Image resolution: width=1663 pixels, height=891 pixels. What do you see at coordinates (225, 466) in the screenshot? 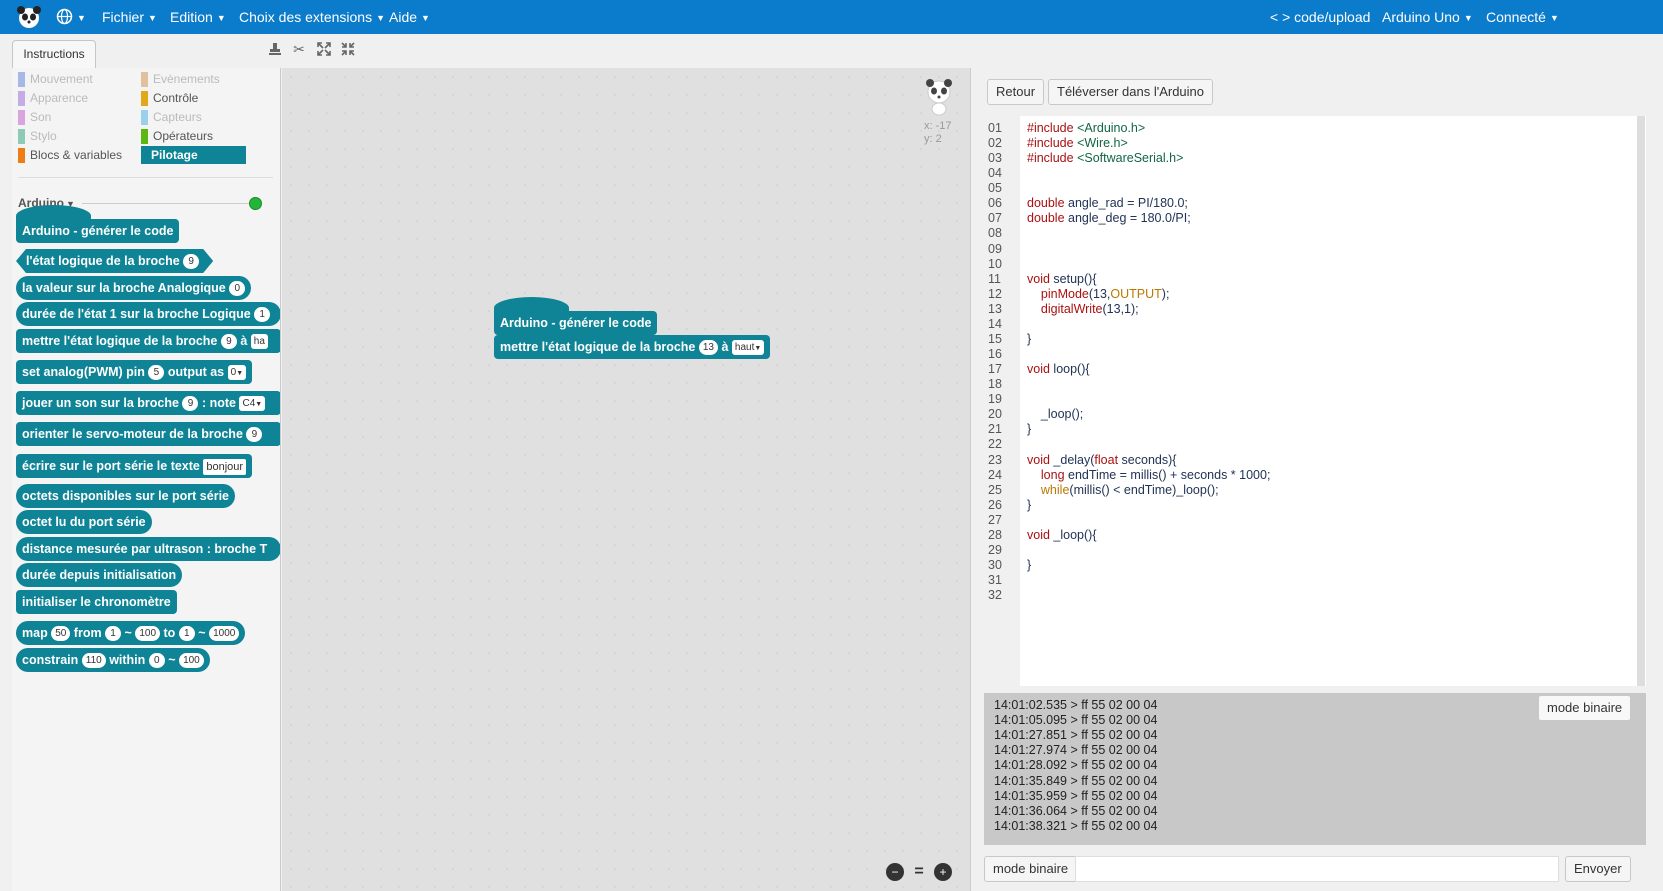
I see `text-input: bonjour` at bounding box center [225, 466].